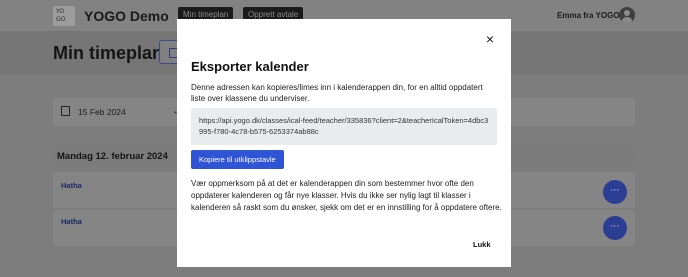 The height and width of the screenshot is (277, 688). I want to click on close-icon: ×, so click(490, 39).